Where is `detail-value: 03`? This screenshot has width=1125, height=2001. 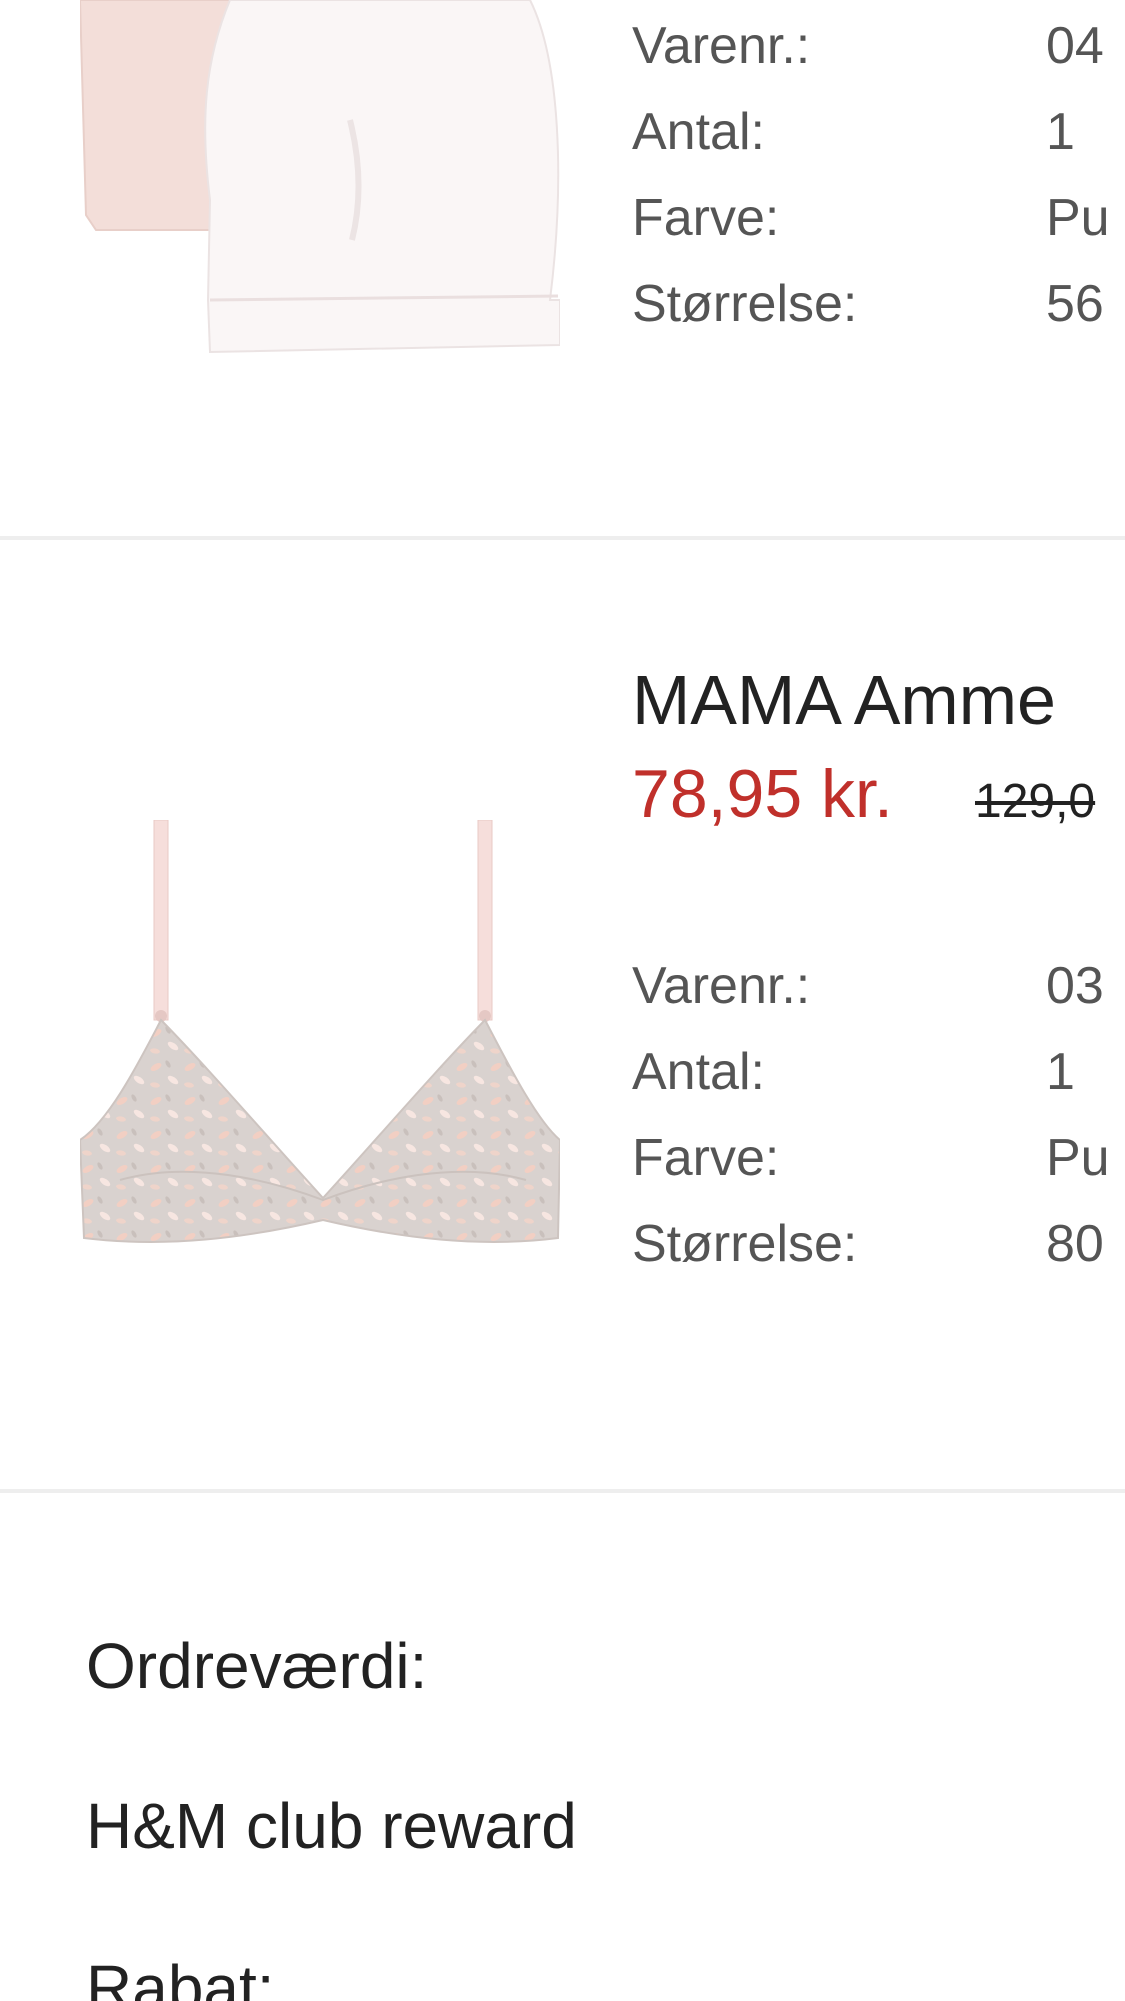
detail-value: 03 is located at coordinates (1075, 986).